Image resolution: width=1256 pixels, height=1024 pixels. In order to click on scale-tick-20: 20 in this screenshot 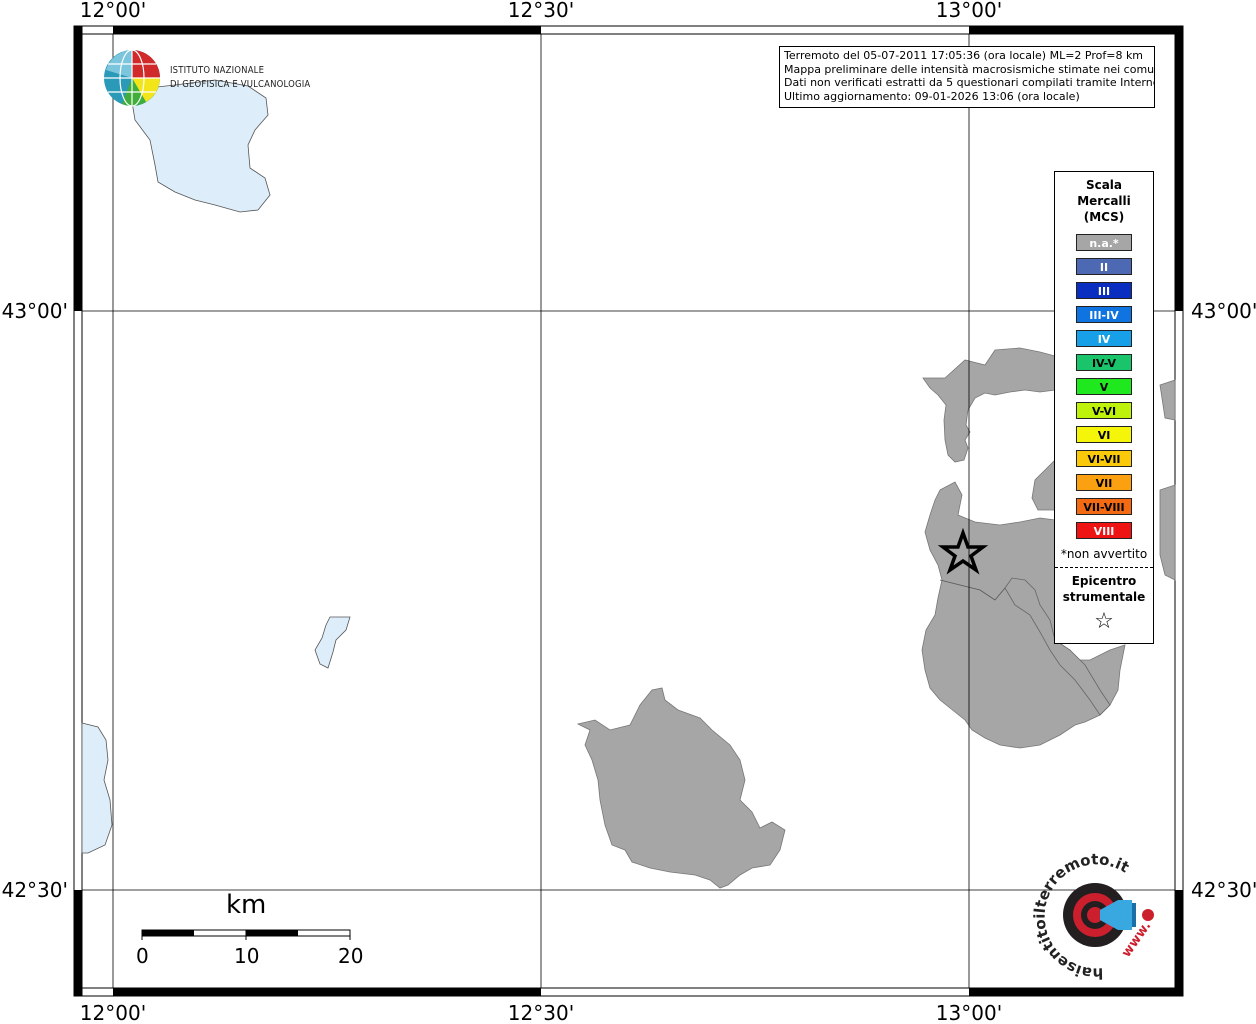, I will do `click(351, 956)`.